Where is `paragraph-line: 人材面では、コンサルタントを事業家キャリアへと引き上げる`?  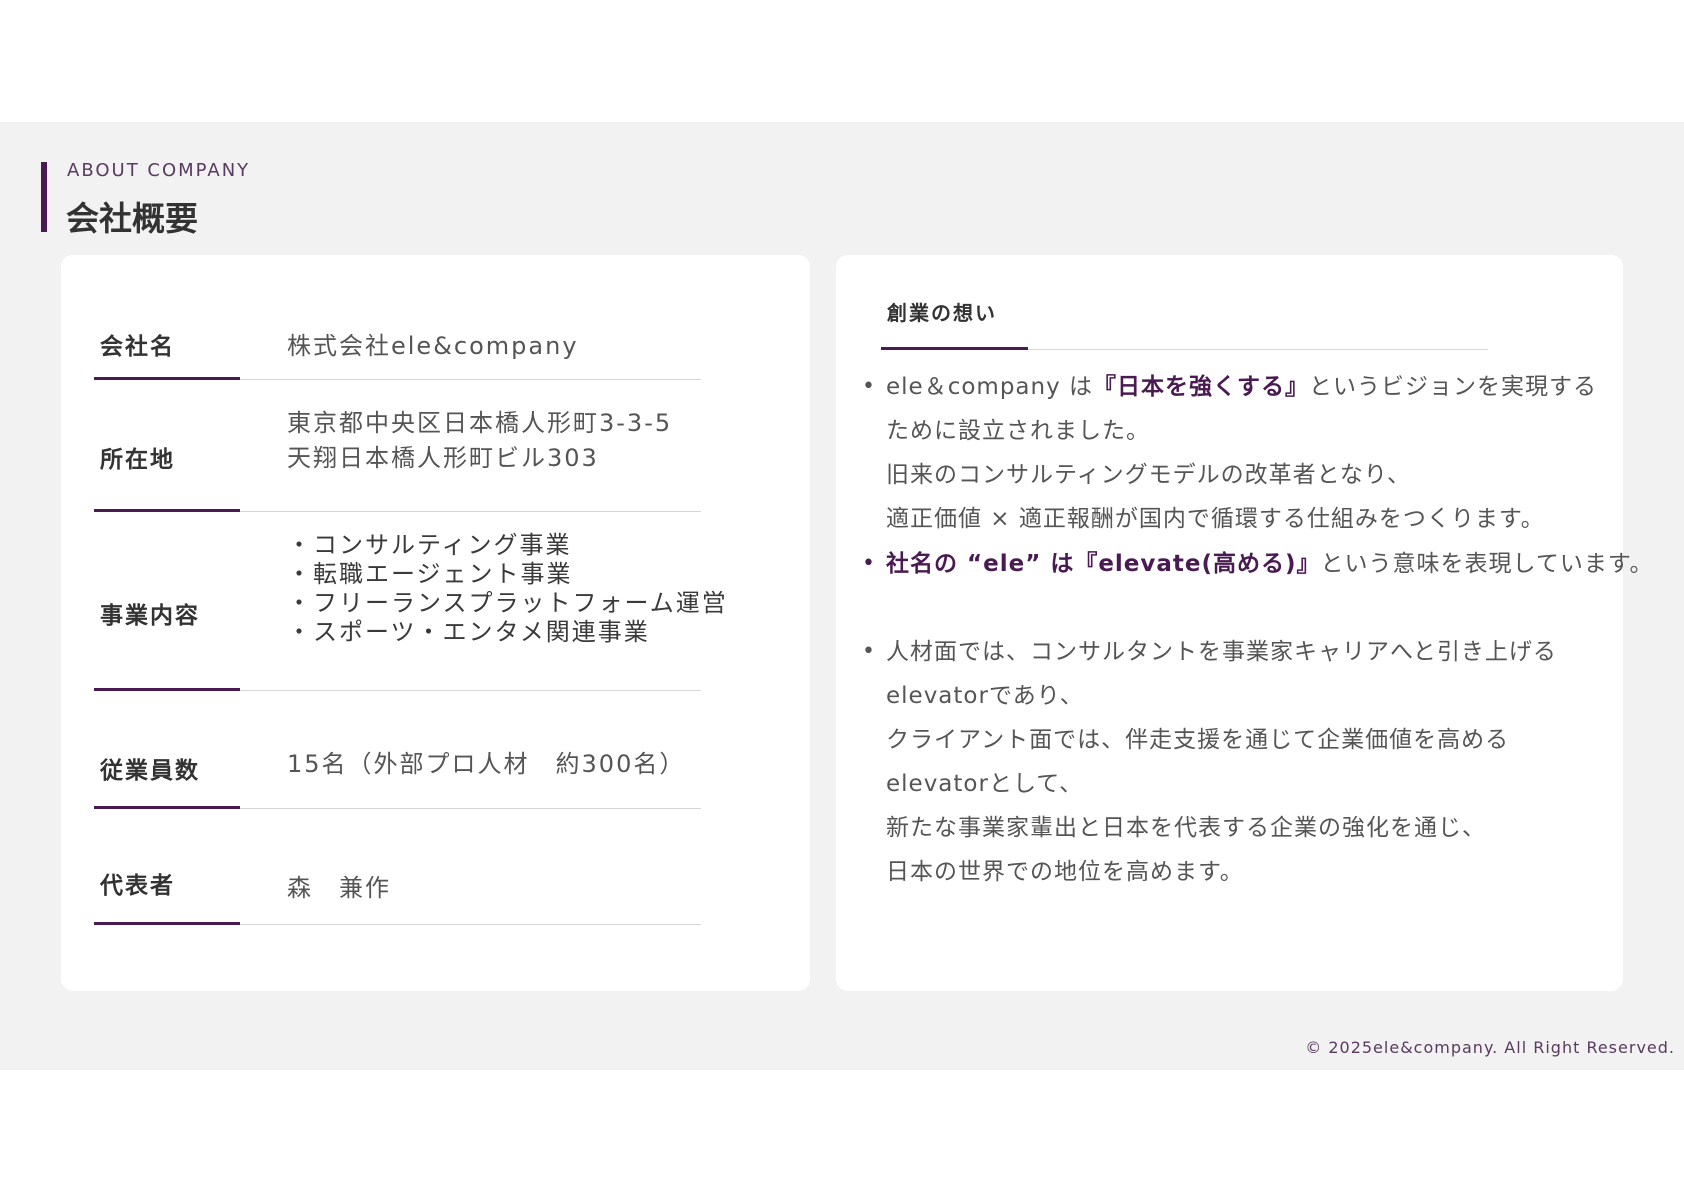
paragraph-line: 人材面では、コンサルタントを事業家キャリアへと引き上げる is located at coordinates (1221, 652).